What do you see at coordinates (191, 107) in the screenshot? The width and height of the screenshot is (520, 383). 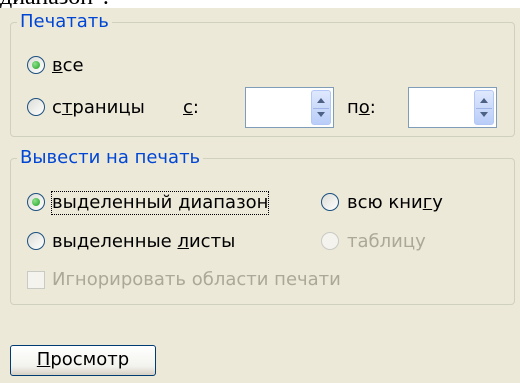 I see `from-label: с:` at bounding box center [191, 107].